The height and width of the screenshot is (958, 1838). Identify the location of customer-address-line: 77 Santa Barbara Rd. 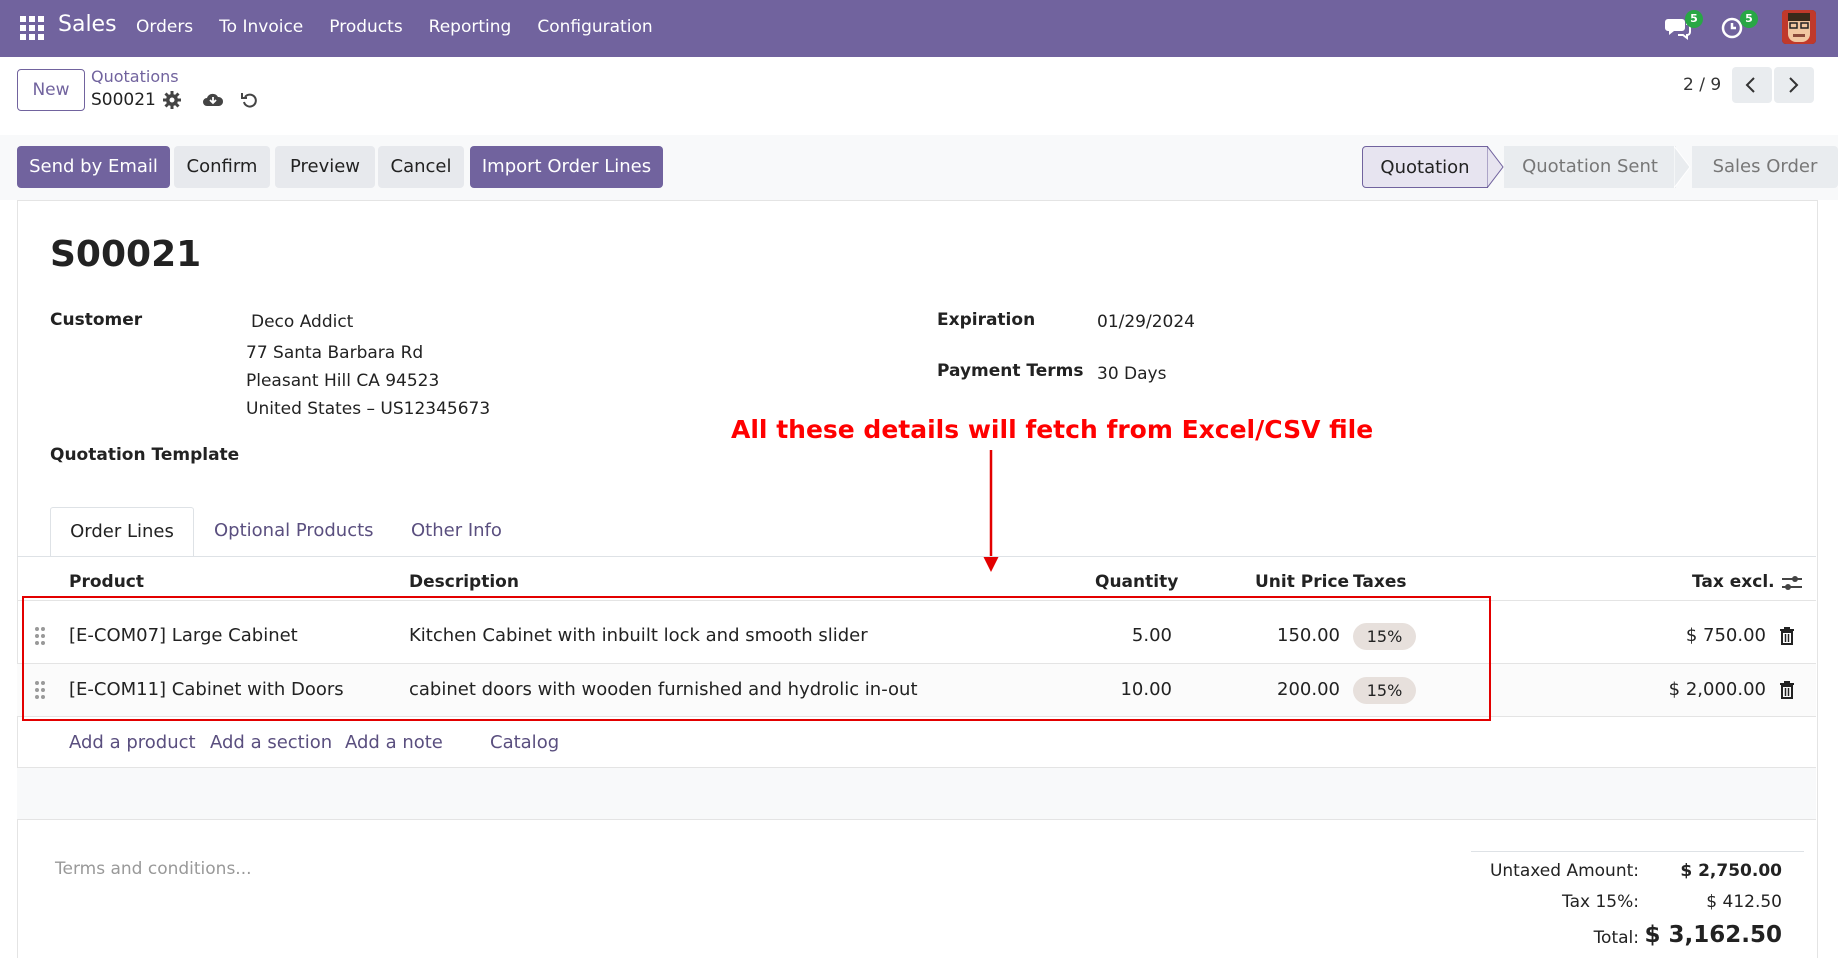
(335, 353).